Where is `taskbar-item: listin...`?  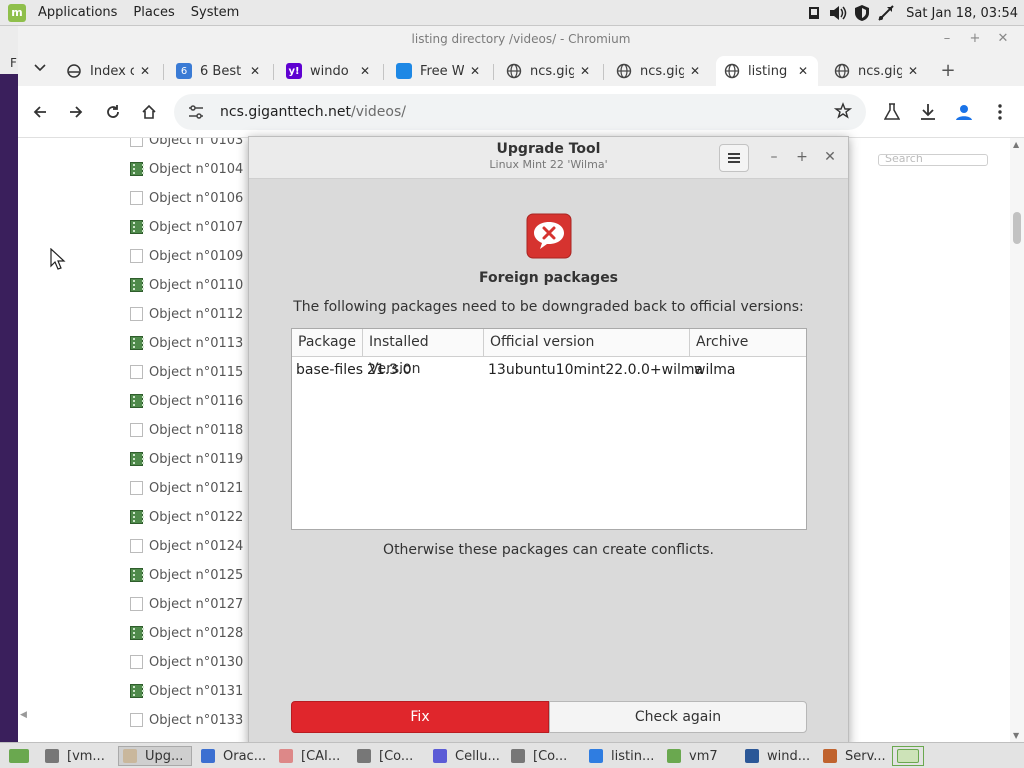
taskbar-item: listin... is located at coordinates (621, 756).